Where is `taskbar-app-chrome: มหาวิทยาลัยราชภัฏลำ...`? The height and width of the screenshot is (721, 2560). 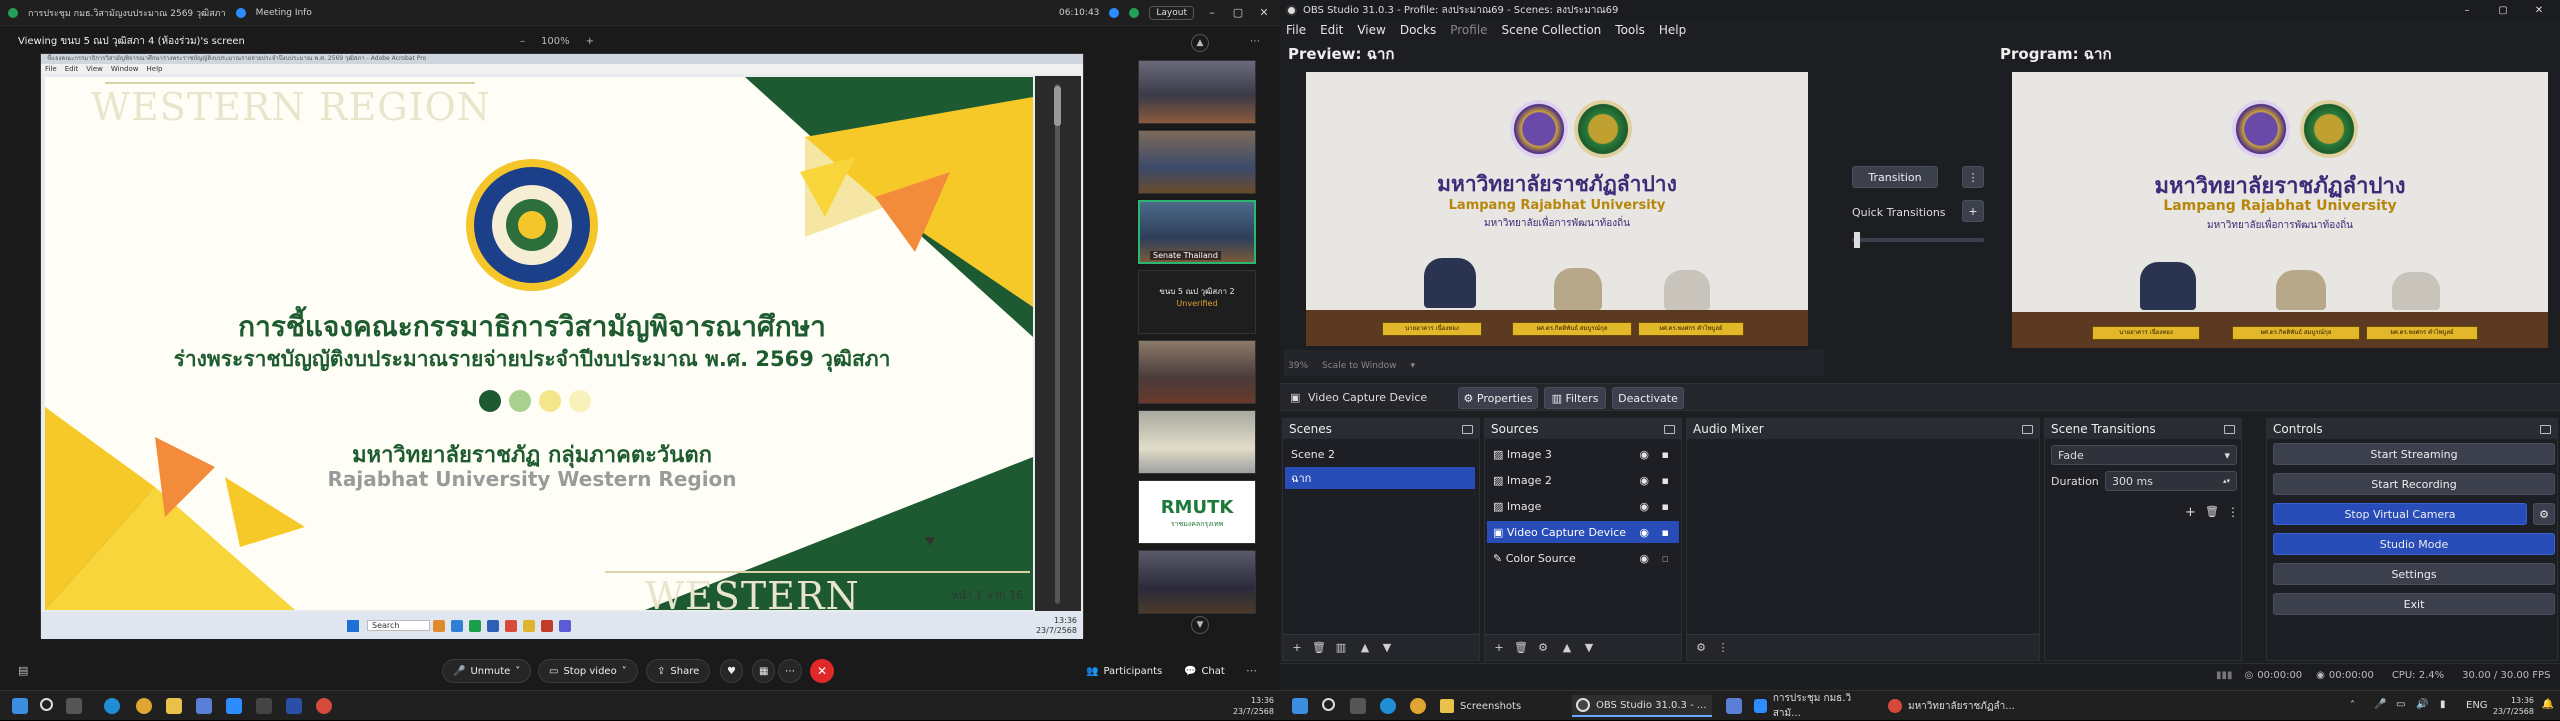
taskbar-app-chrome: มหาวิทยาลัยราชภัฏลำ... is located at coordinates (1954, 706).